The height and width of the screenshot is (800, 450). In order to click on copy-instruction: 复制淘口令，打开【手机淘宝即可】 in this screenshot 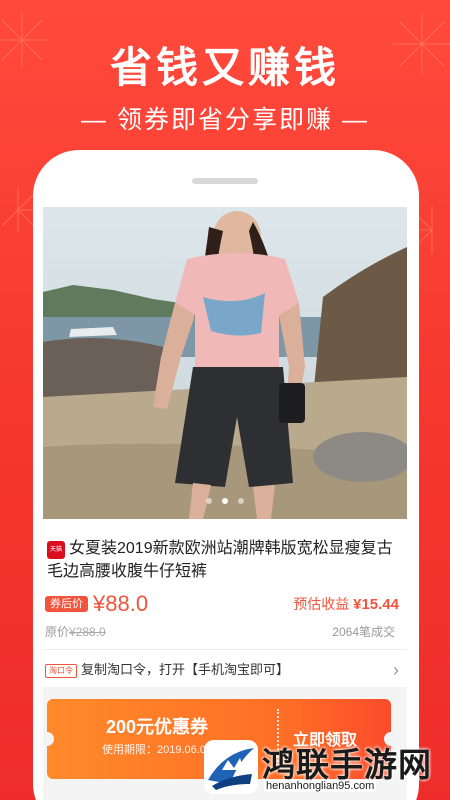, I will do `click(185, 669)`.